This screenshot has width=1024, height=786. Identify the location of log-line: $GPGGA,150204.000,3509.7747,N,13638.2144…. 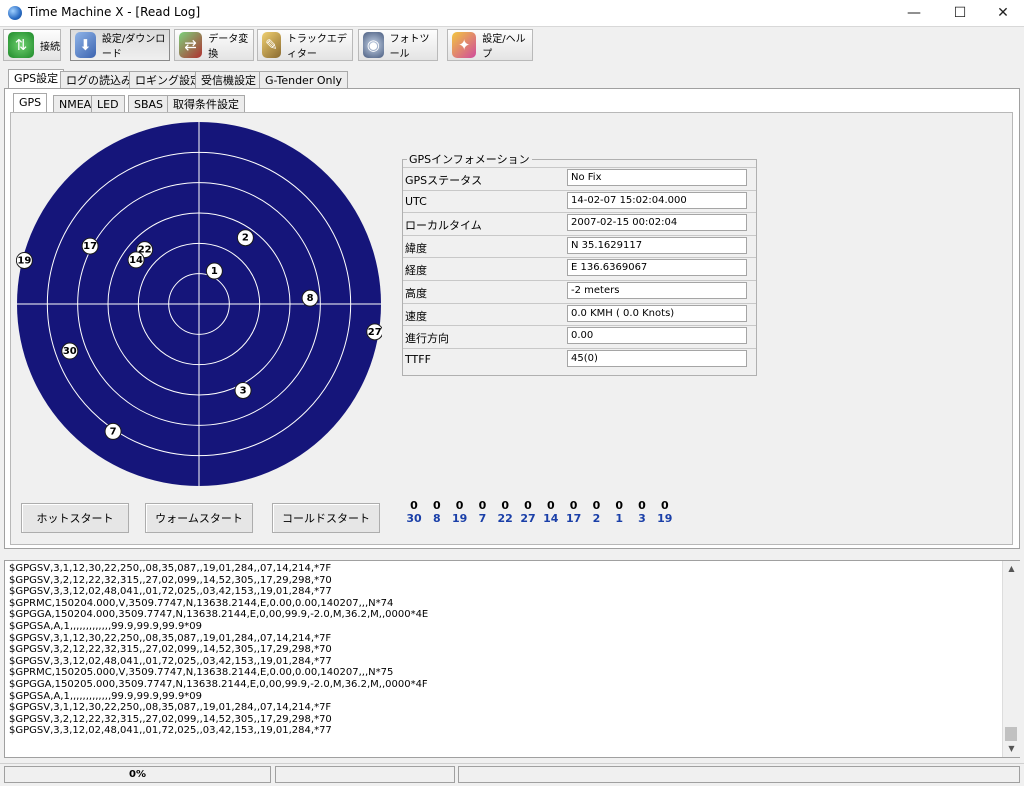
(219, 615).